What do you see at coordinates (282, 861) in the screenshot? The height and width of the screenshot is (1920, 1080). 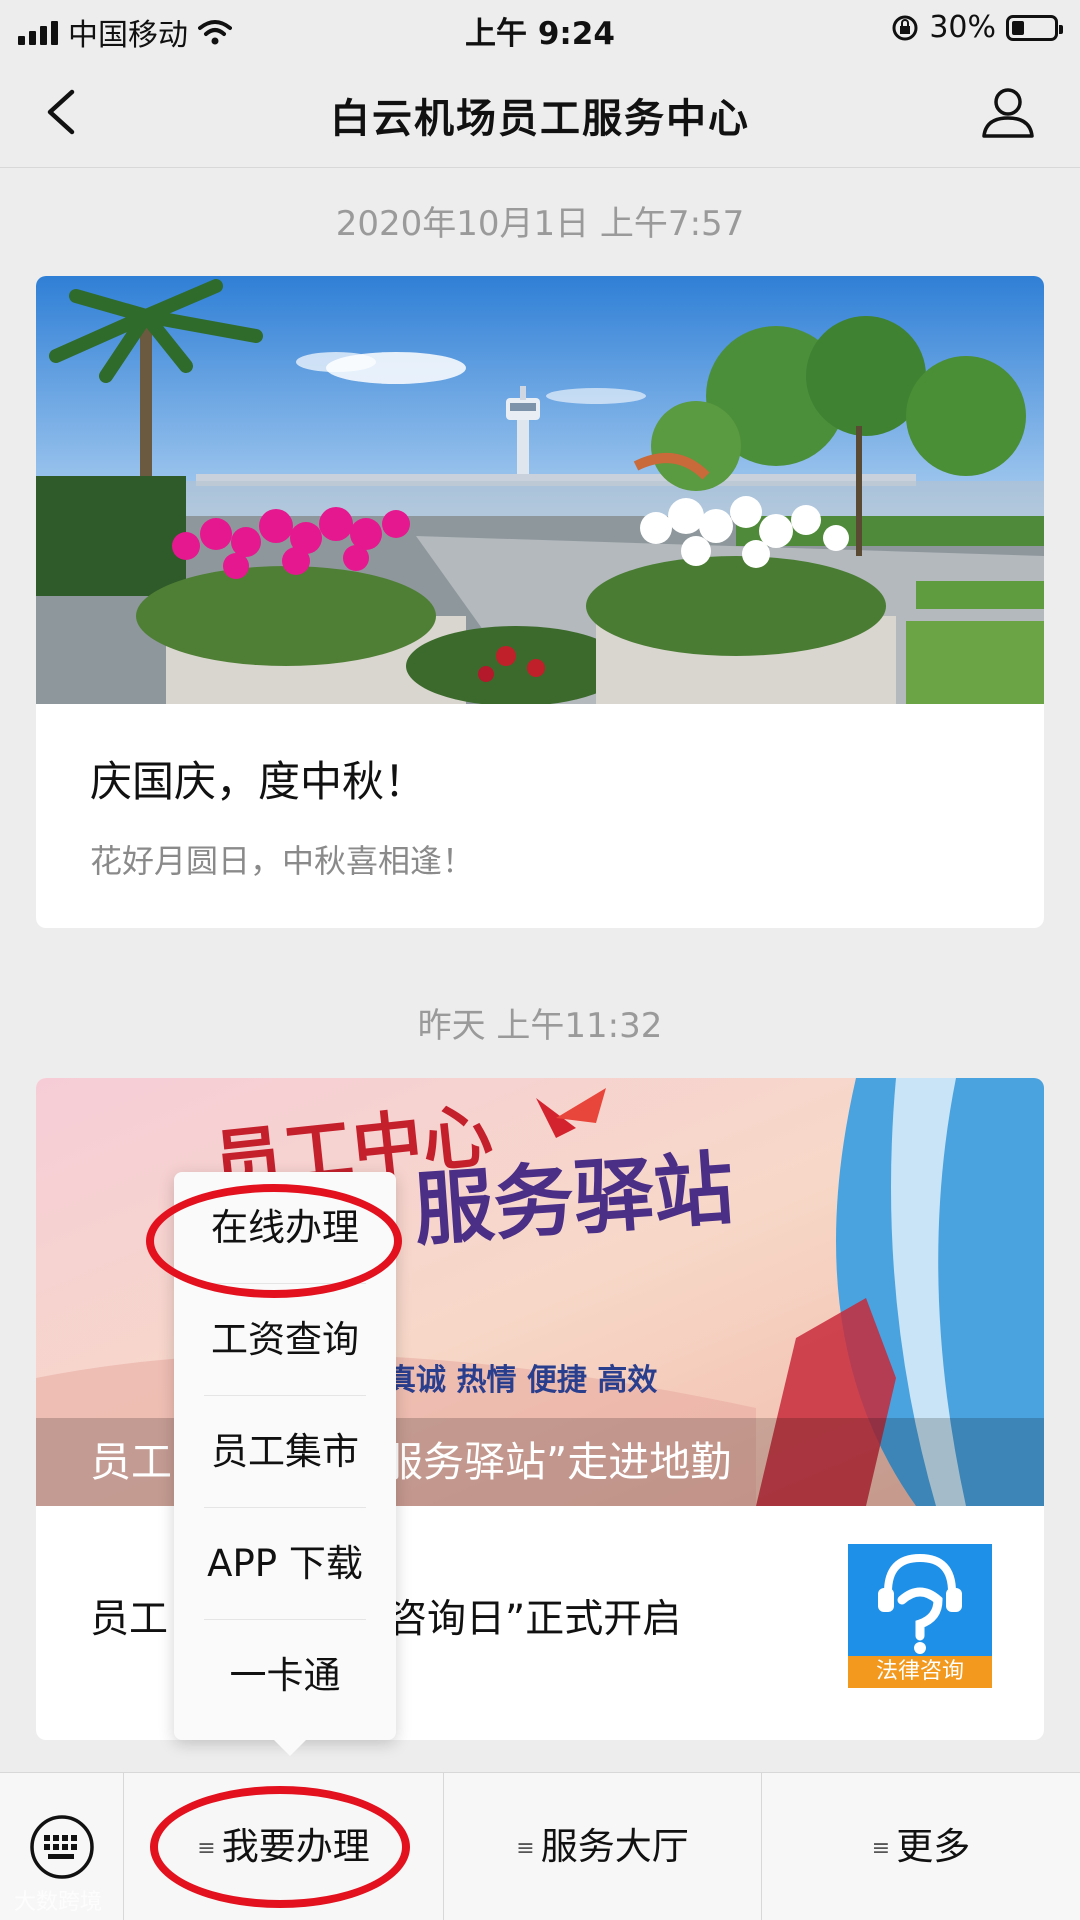 I see `article-subtitle: 花好月圆日，中秋喜相逢！` at bounding box center [282, 861].